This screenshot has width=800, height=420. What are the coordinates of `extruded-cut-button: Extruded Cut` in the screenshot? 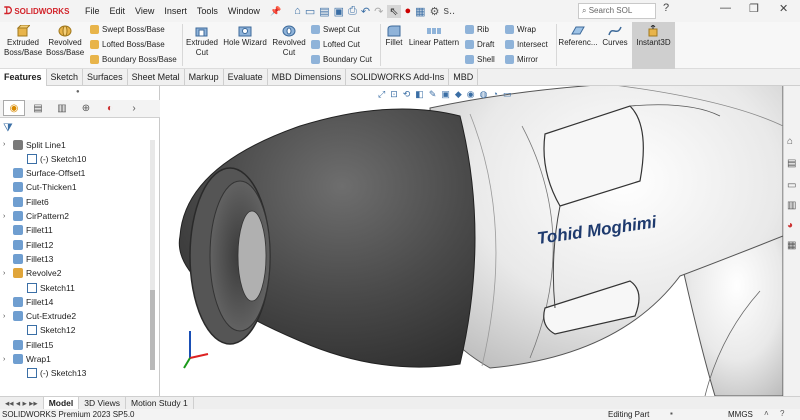 It's located at (202, 41).